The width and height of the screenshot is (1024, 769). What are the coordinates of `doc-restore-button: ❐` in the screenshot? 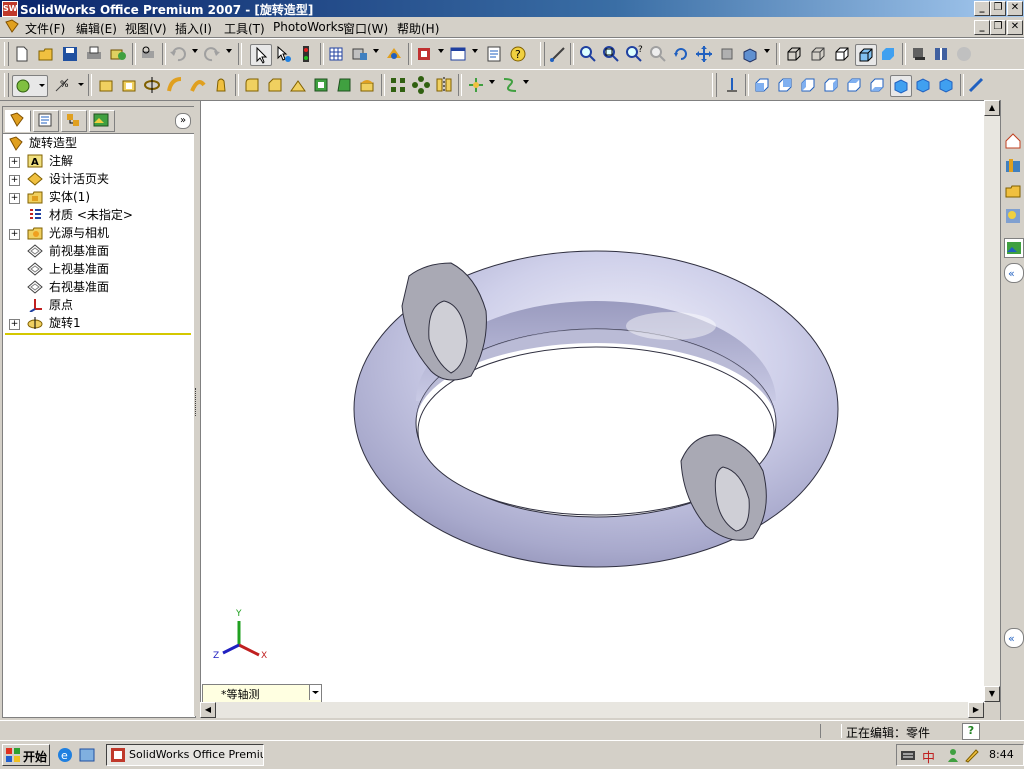 It's located at (998, 27).